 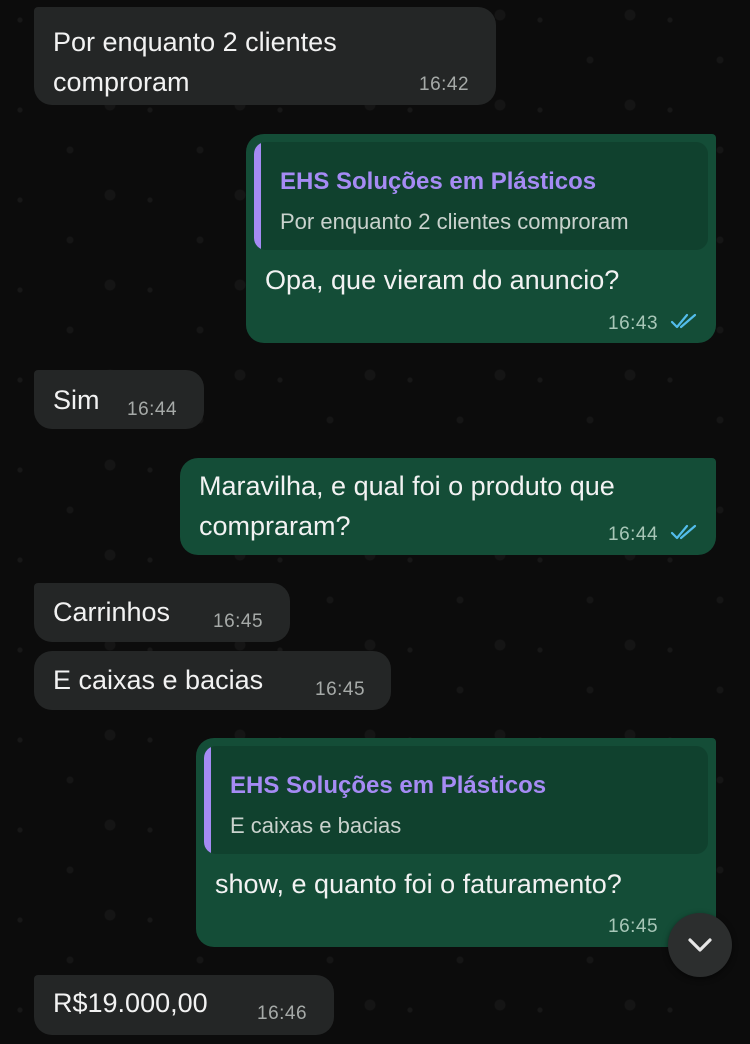 I want to click on incoming-message: Sim 16:44, so click(x=119, y=399).